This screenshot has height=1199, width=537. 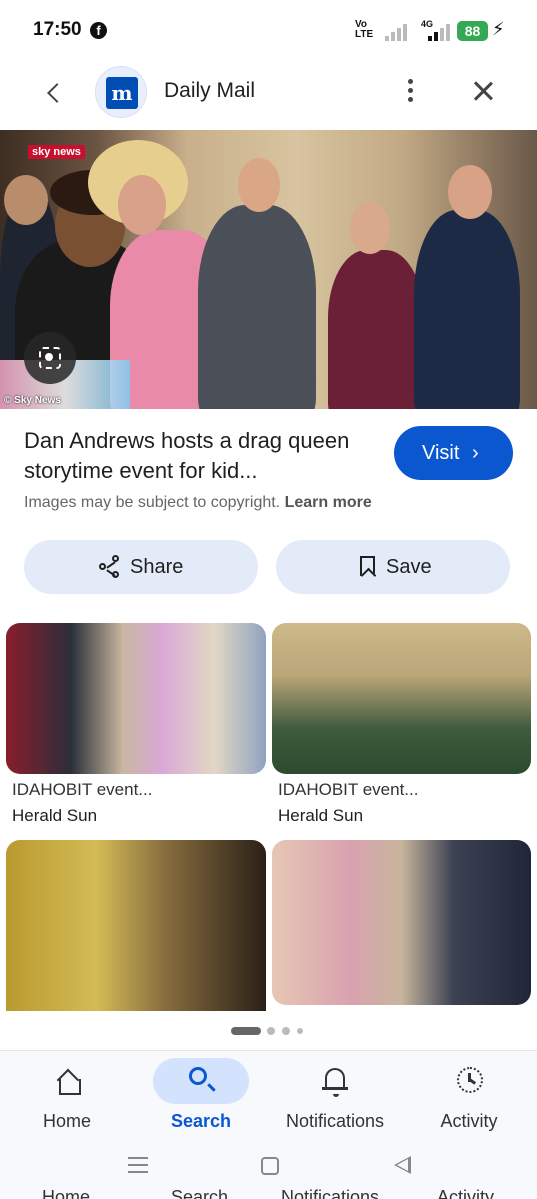 I want to click on nav-search-label: Search, so click(x=201, y=1121).